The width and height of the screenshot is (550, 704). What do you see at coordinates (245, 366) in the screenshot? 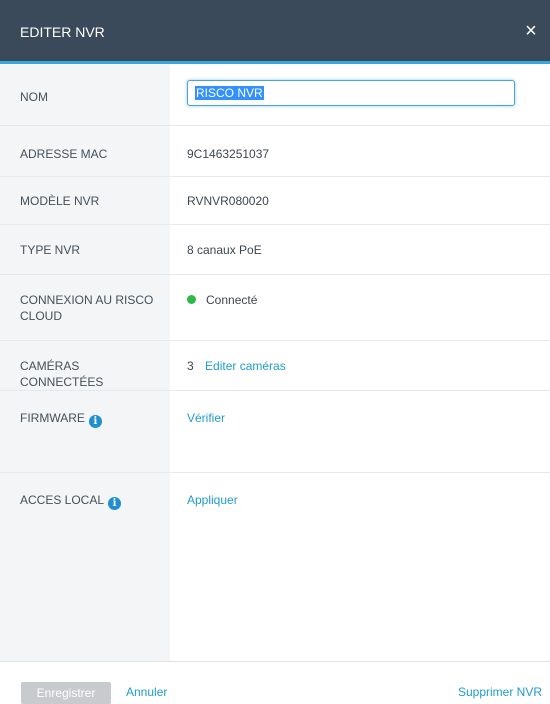
I see `edit-cameras-link: Editer caméras` at bounding box center [245, 366].